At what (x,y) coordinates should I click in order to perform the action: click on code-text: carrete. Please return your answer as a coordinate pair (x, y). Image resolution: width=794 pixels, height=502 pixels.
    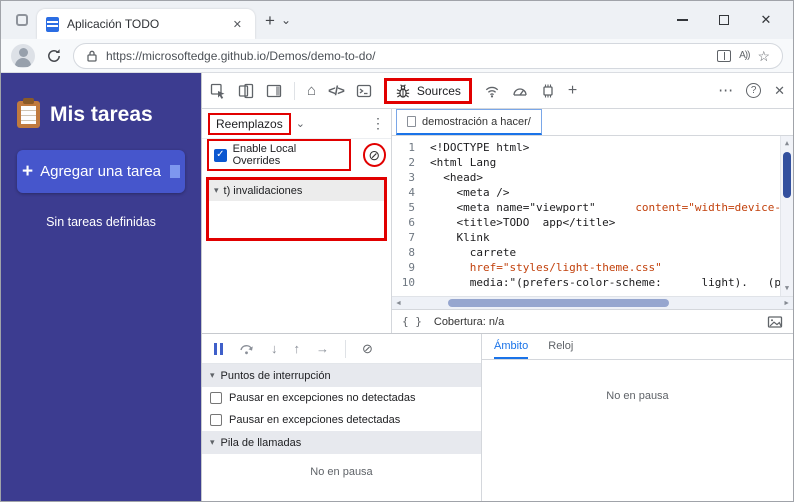
    Looking at the image, I should click on (473, 252).